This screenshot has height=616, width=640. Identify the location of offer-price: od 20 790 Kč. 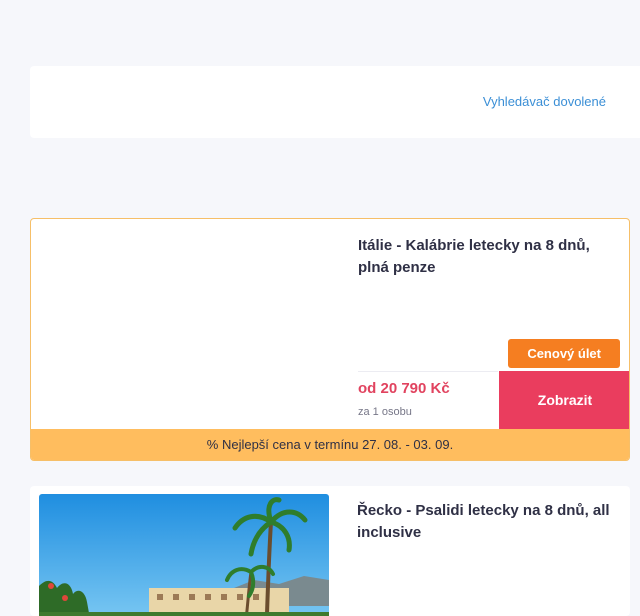
(404, 388).